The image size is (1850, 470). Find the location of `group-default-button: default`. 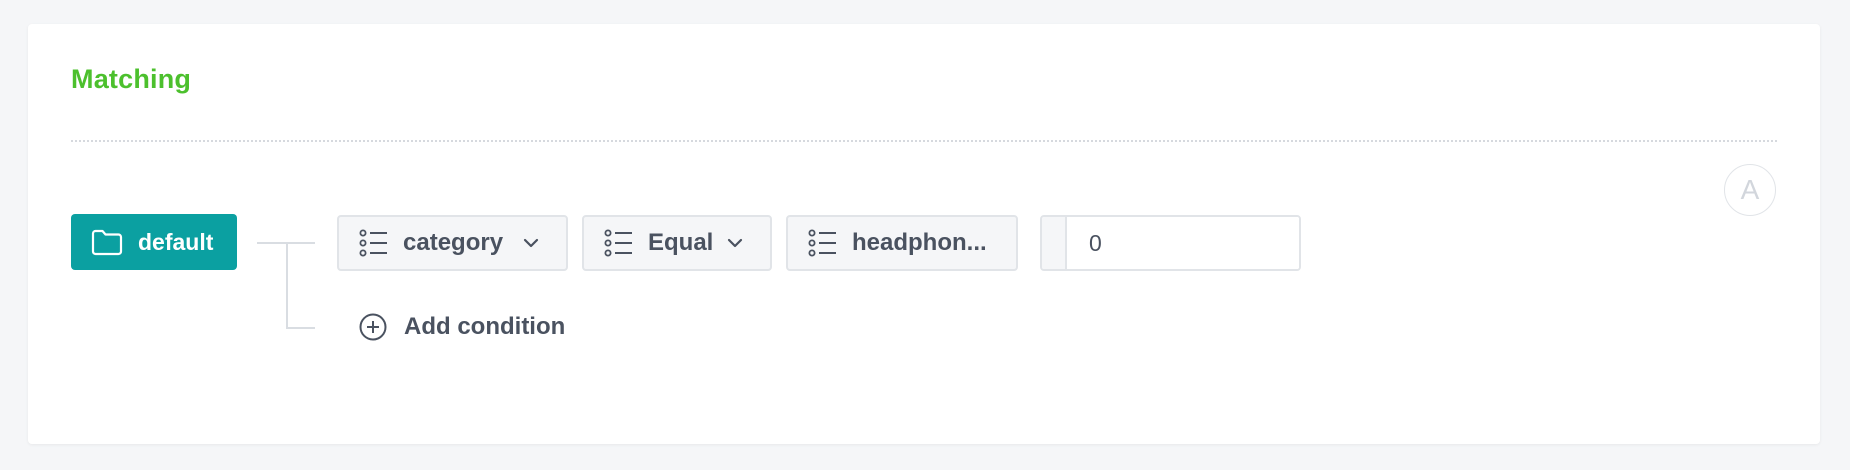

group-default-button: default is located at coordinates (154, 242).